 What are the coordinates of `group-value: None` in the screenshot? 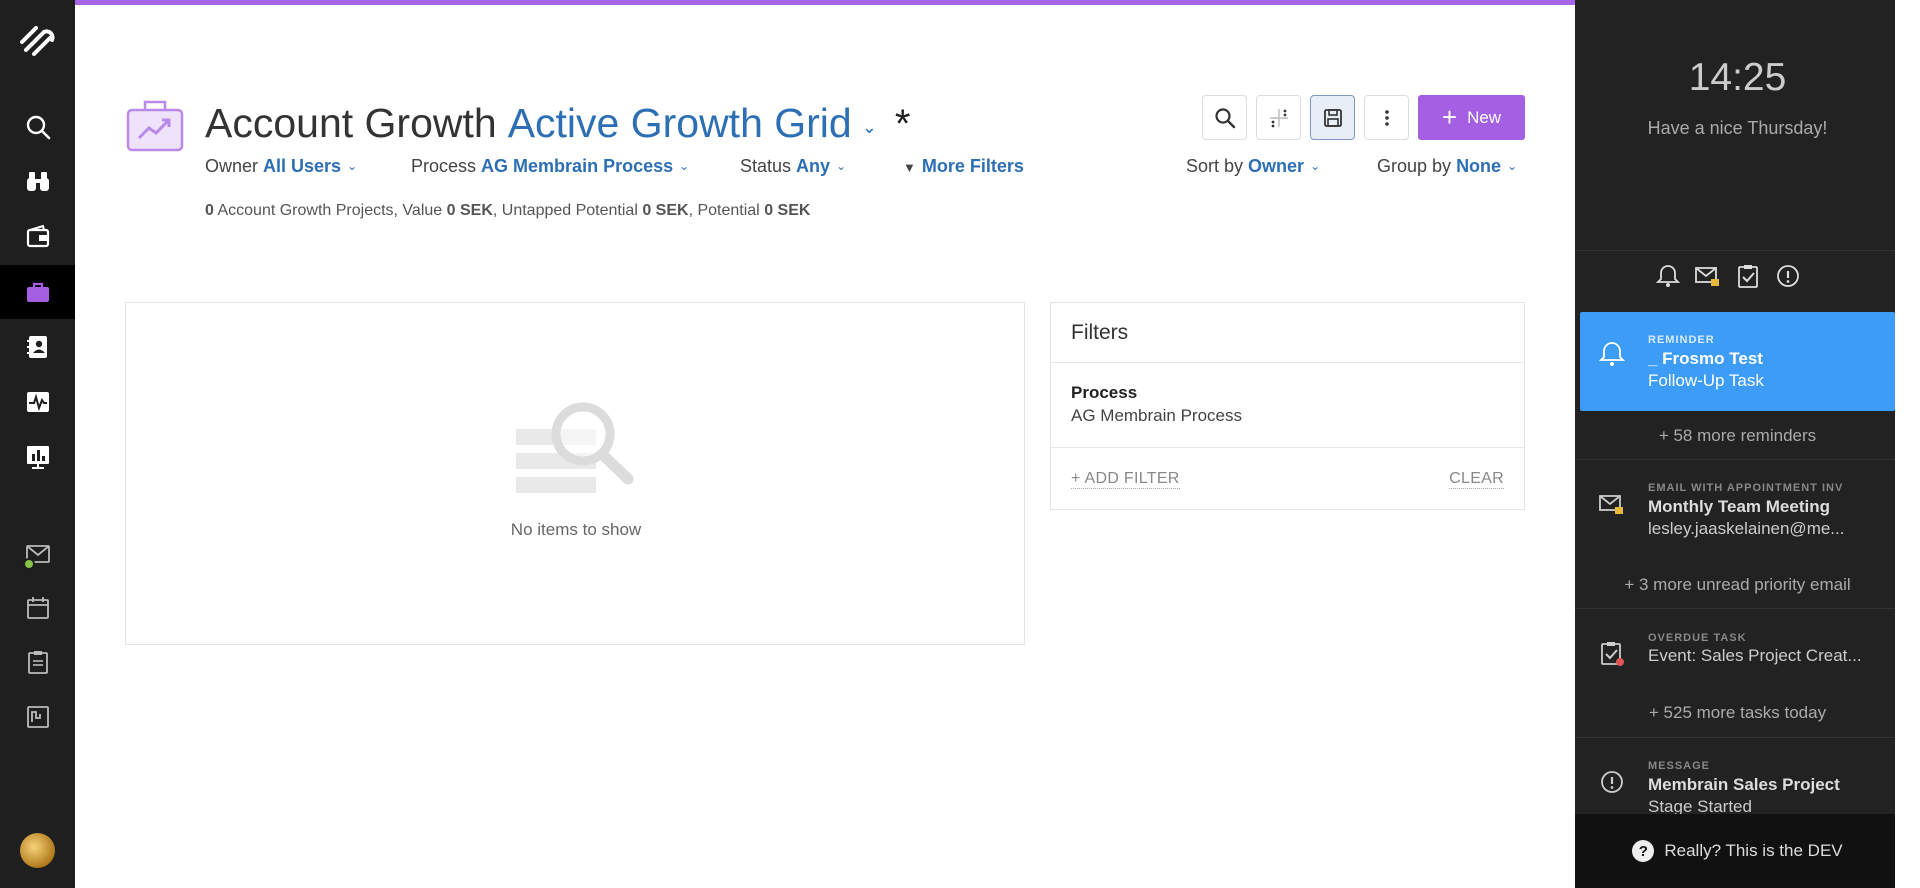 It's located at (1478, 166).